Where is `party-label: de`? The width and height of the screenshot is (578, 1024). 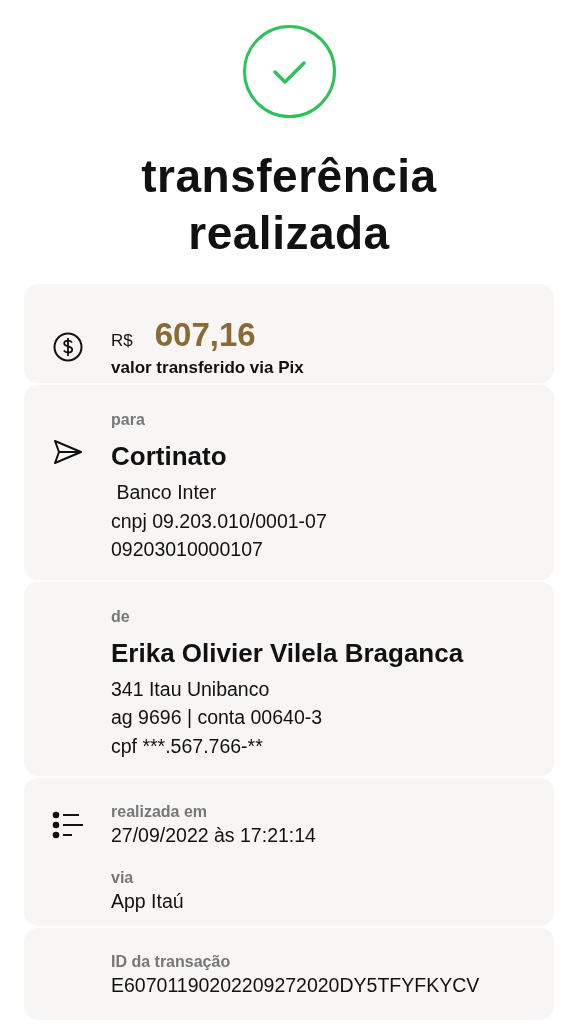
party-label: de is located at coordinates (121, 616).